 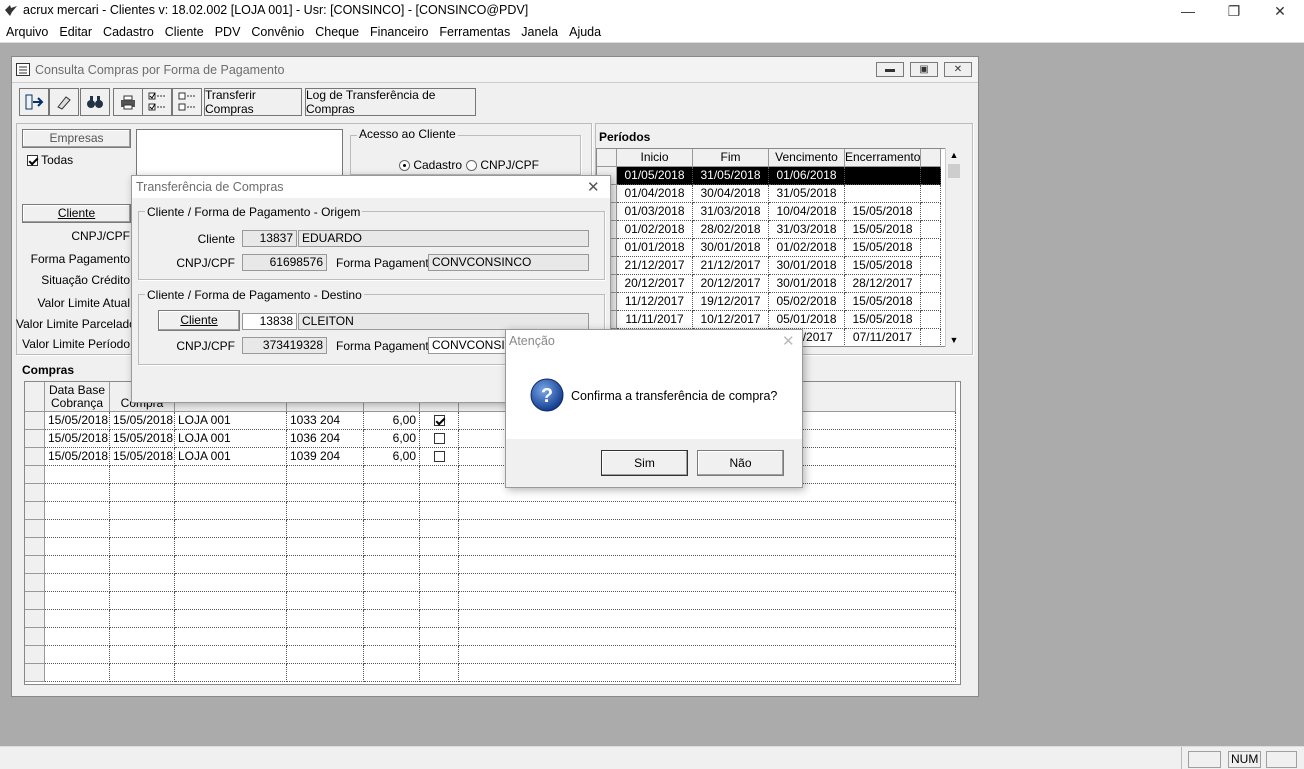 I want to click on periodos-cell: 21/12/2017, so click(x=731, y=266).